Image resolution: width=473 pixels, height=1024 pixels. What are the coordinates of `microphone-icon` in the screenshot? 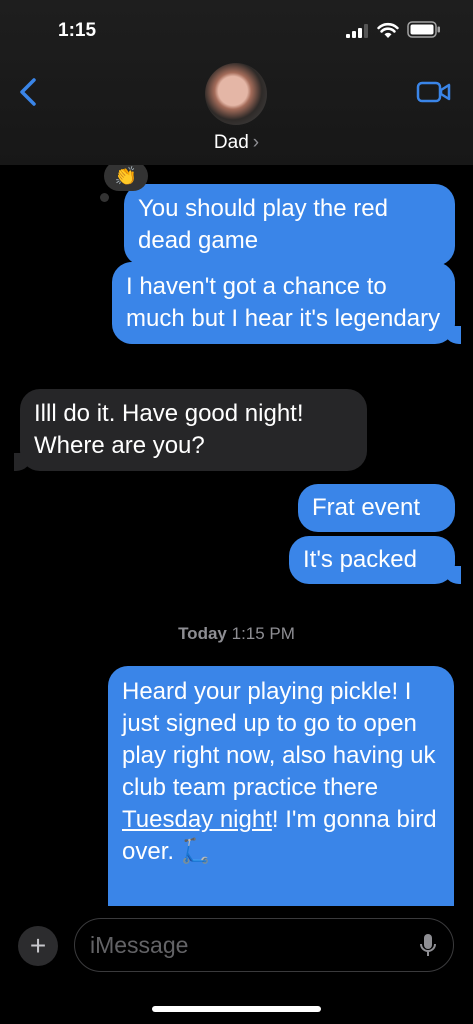 It's located at (428, 946).